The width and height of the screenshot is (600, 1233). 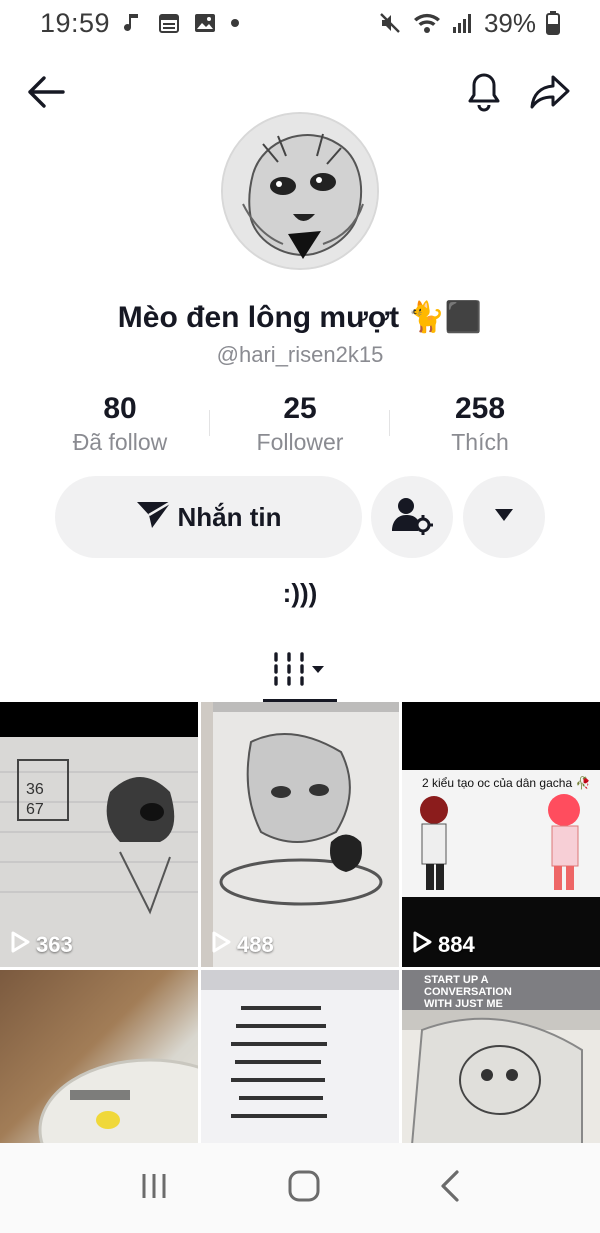 I want to click on video-tile: 2 kiểu tạo oc của dân gacha 🥀 884, so click(x=501, y=834).